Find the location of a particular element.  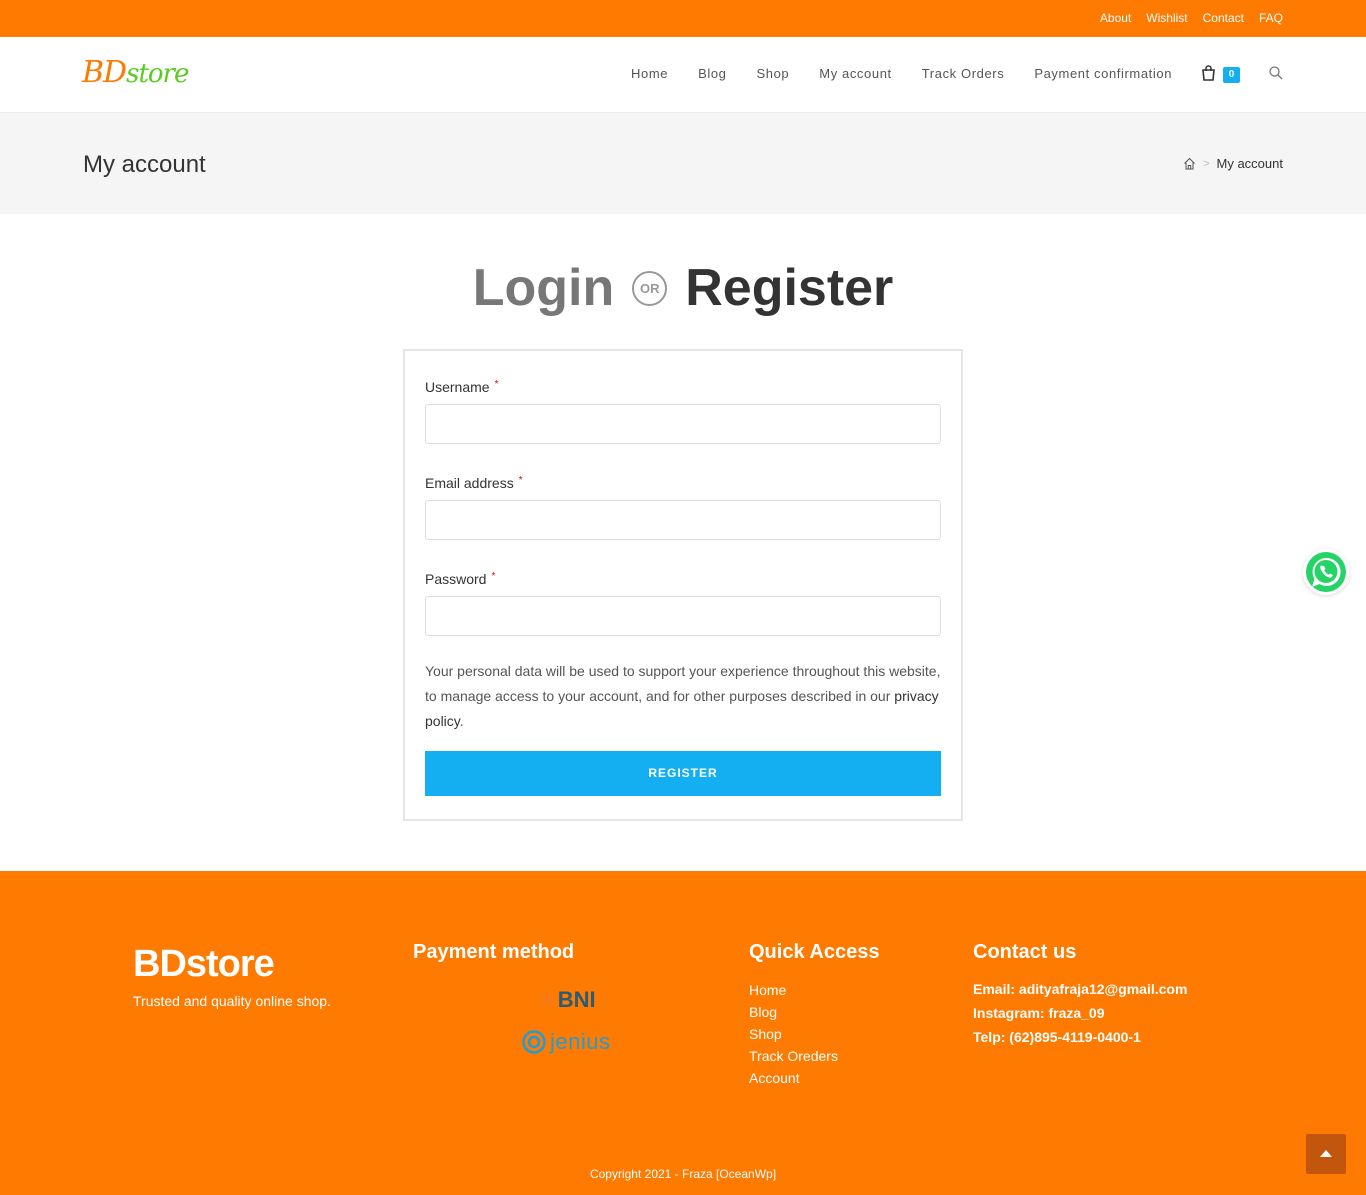

chevron-up-icon is located at coordinates (1326, 1153).